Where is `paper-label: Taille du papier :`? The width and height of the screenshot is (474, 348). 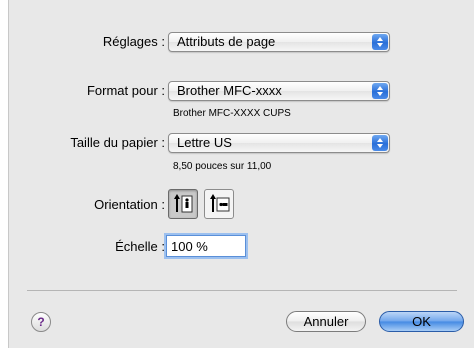 paper-label: Taille du papier : is located at coordinates (117, 142).